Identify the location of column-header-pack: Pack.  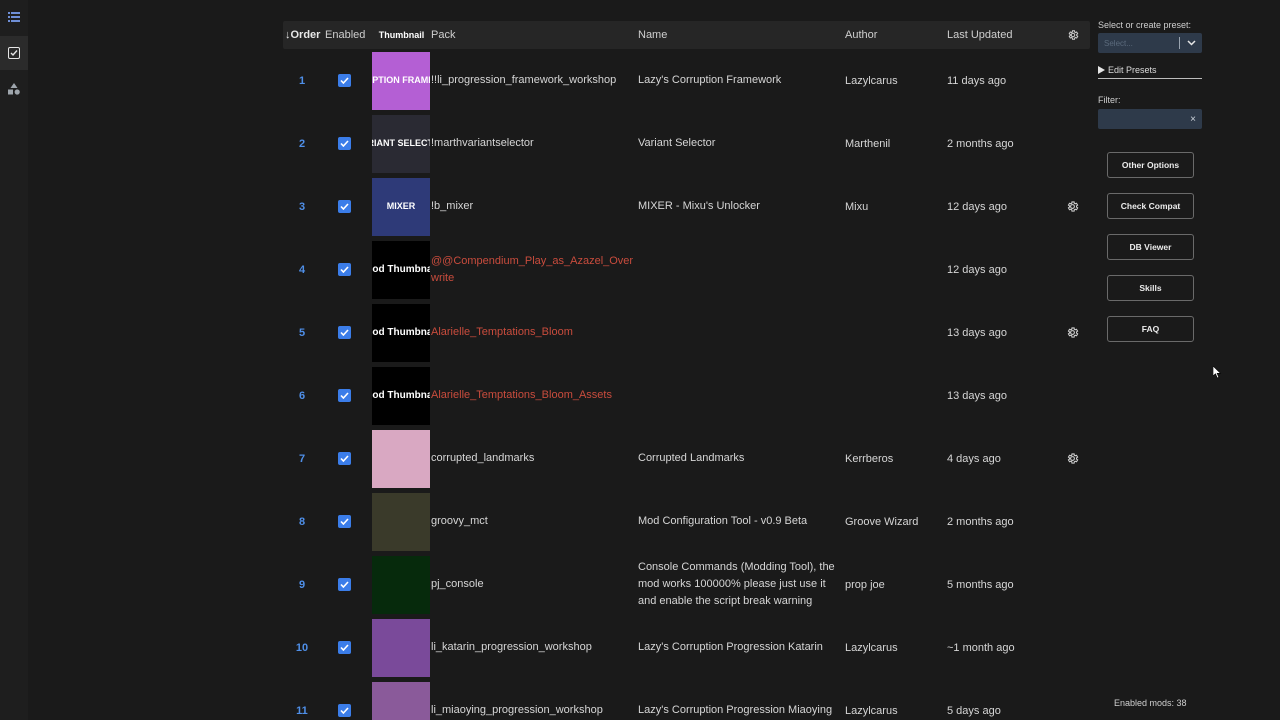
(533, 35).